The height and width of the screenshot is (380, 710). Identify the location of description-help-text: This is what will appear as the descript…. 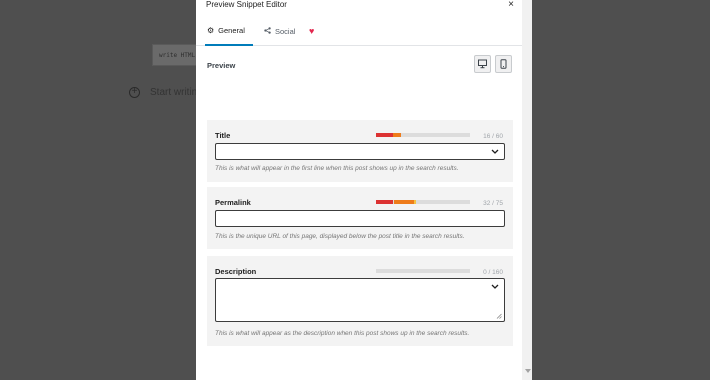
(342, 333).